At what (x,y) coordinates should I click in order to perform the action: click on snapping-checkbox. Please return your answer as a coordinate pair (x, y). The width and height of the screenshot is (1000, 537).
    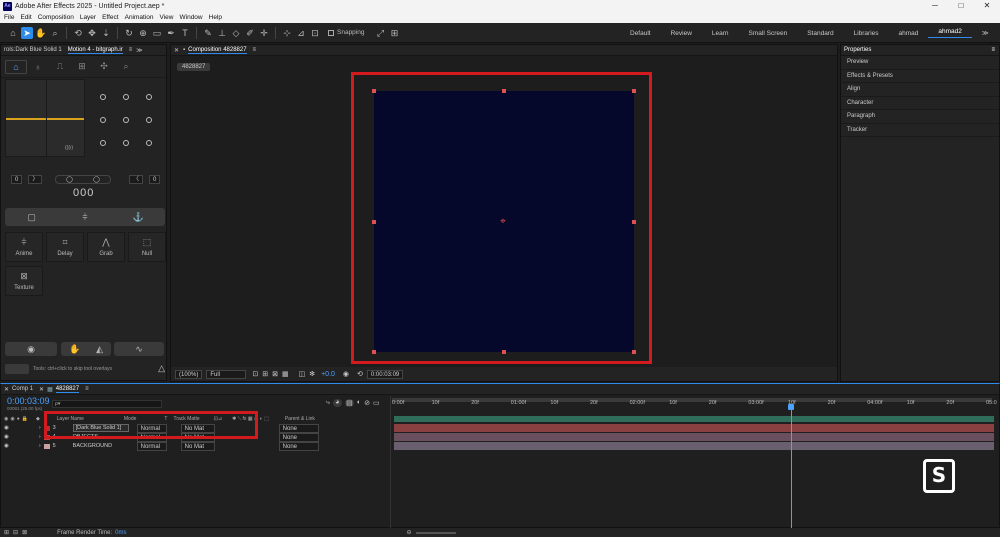
    Looking at the image, I should click on (331, 32).